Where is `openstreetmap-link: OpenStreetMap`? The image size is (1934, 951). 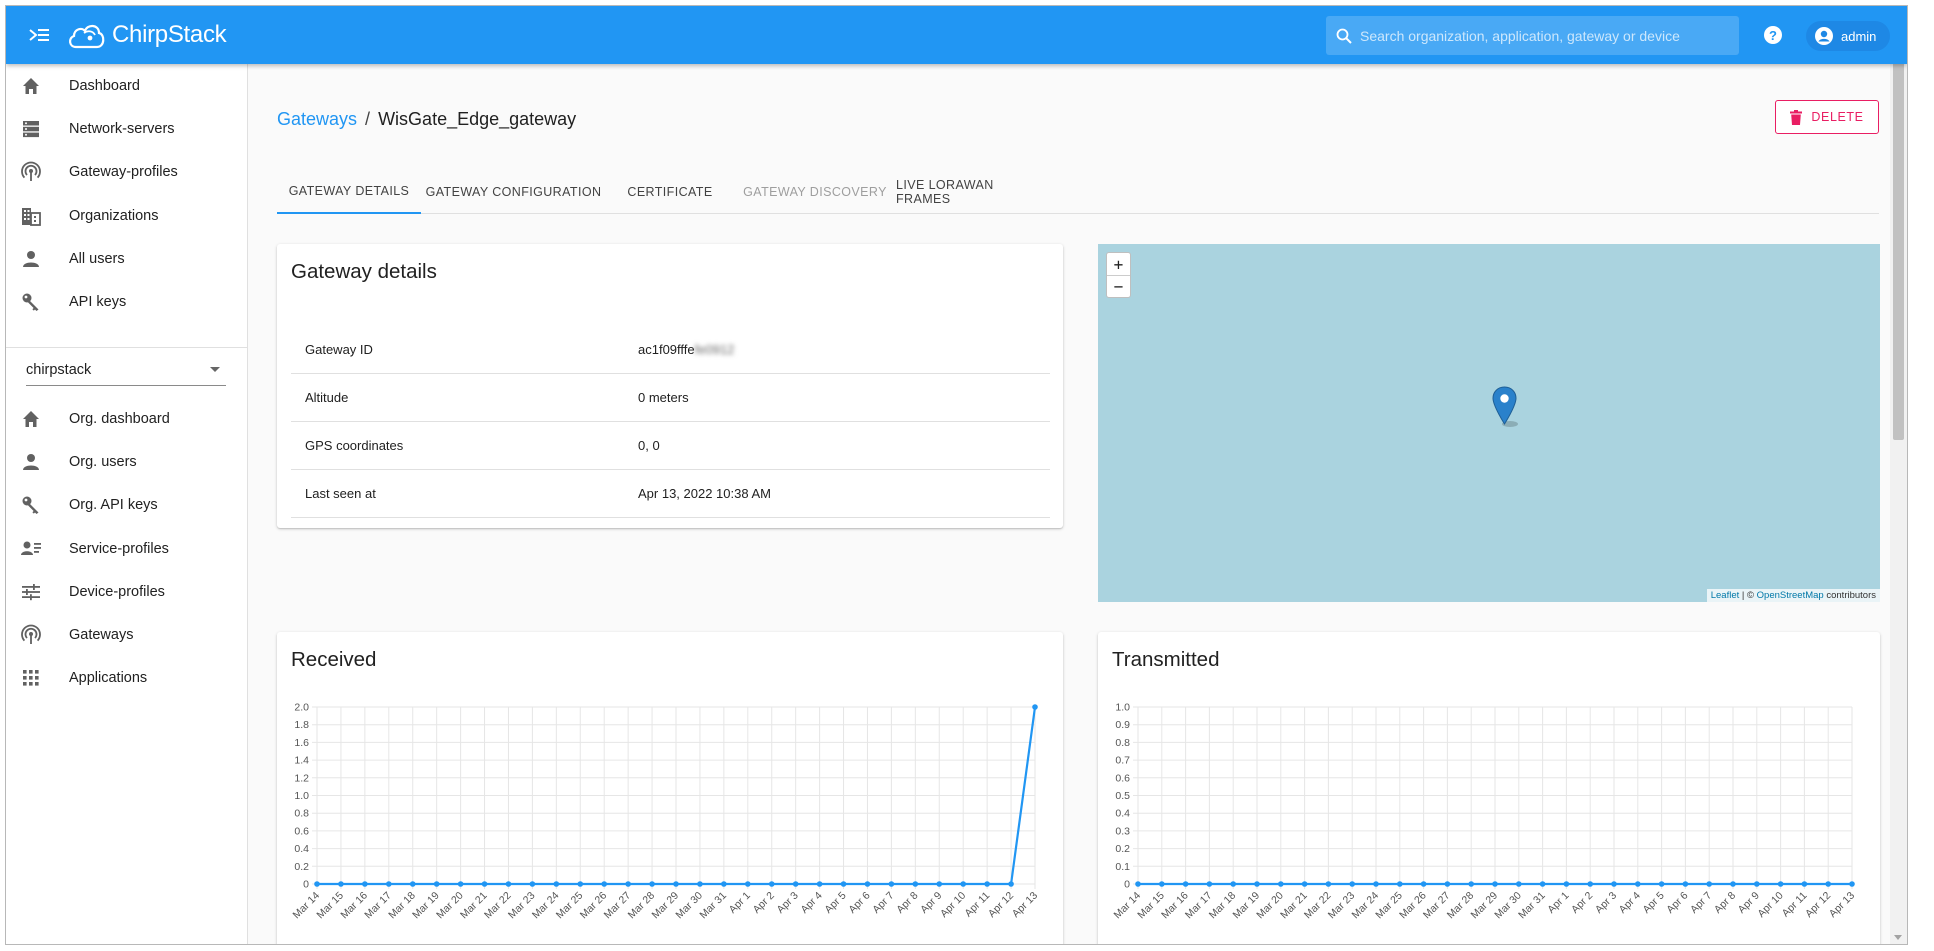
openstreetmap-link: OpenStreetMap is located at coordinates (1790, 595).